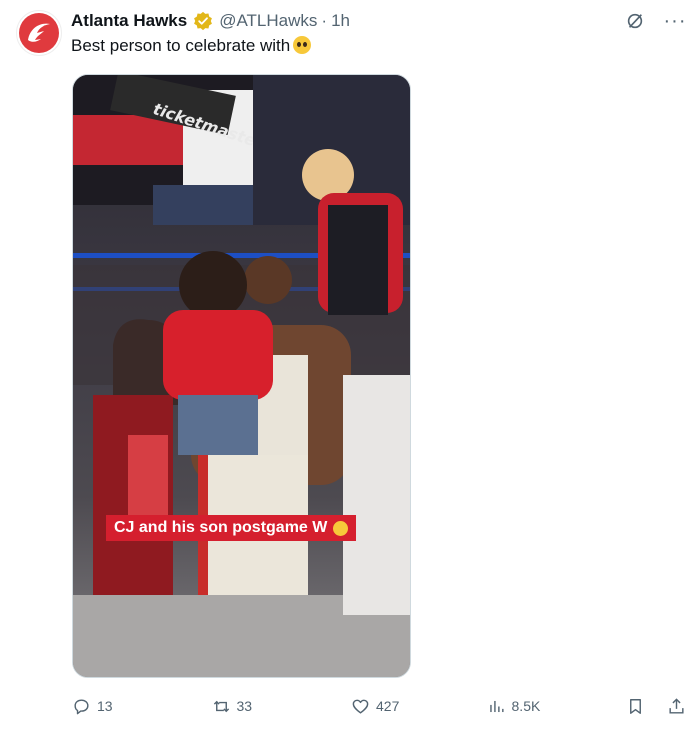 Image resolution: width=700 pixels, height=729 pixels. Describe the element at coordinates (105, 706) in the screenshot. I see `reply-count: 13` at that location.